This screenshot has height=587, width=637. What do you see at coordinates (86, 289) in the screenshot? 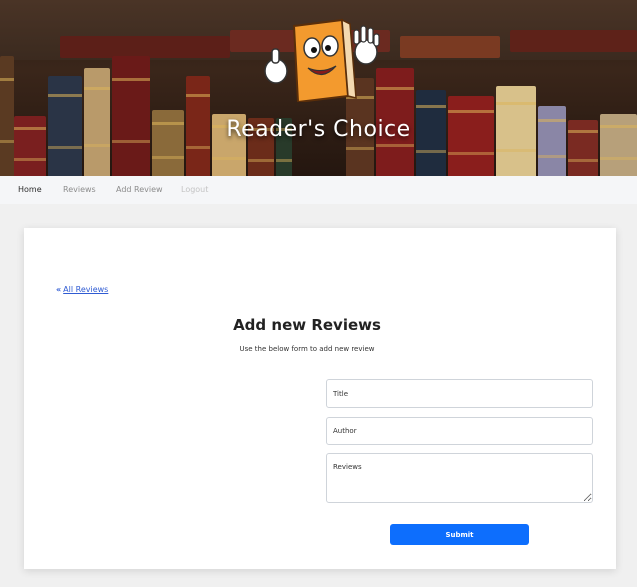
I see `all-reviews-label: All Reviews` at bounding box center [86, 289].